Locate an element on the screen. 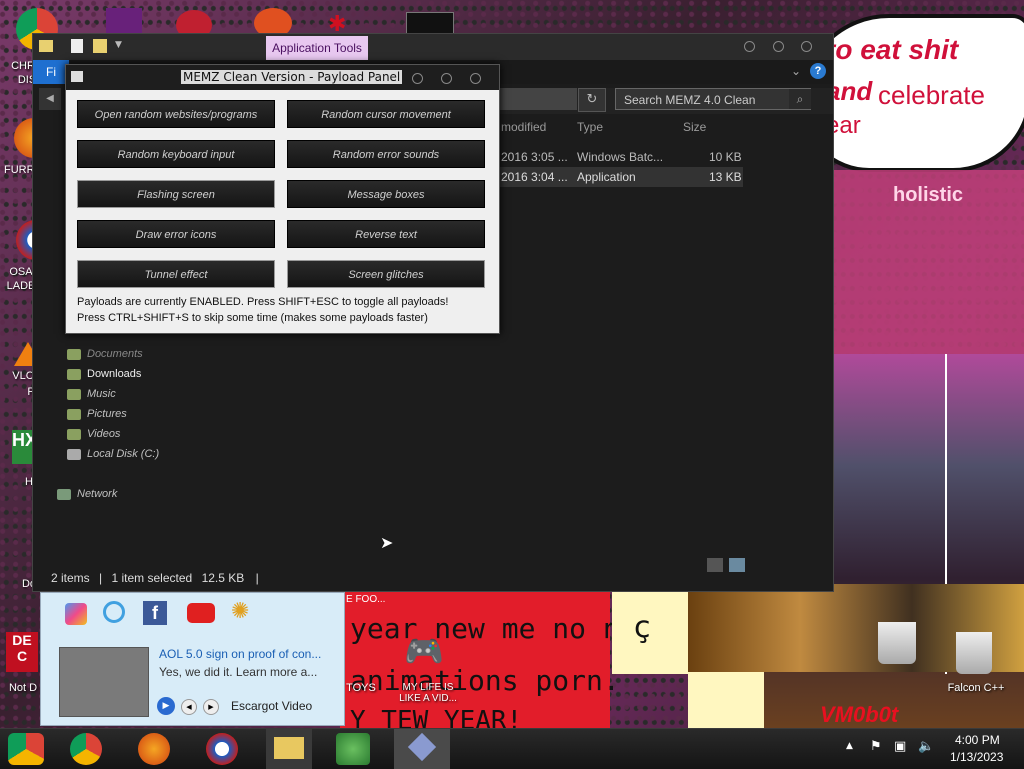  payload-button-flashing-screen: Flashing screen is located at coordinates (176, 194).